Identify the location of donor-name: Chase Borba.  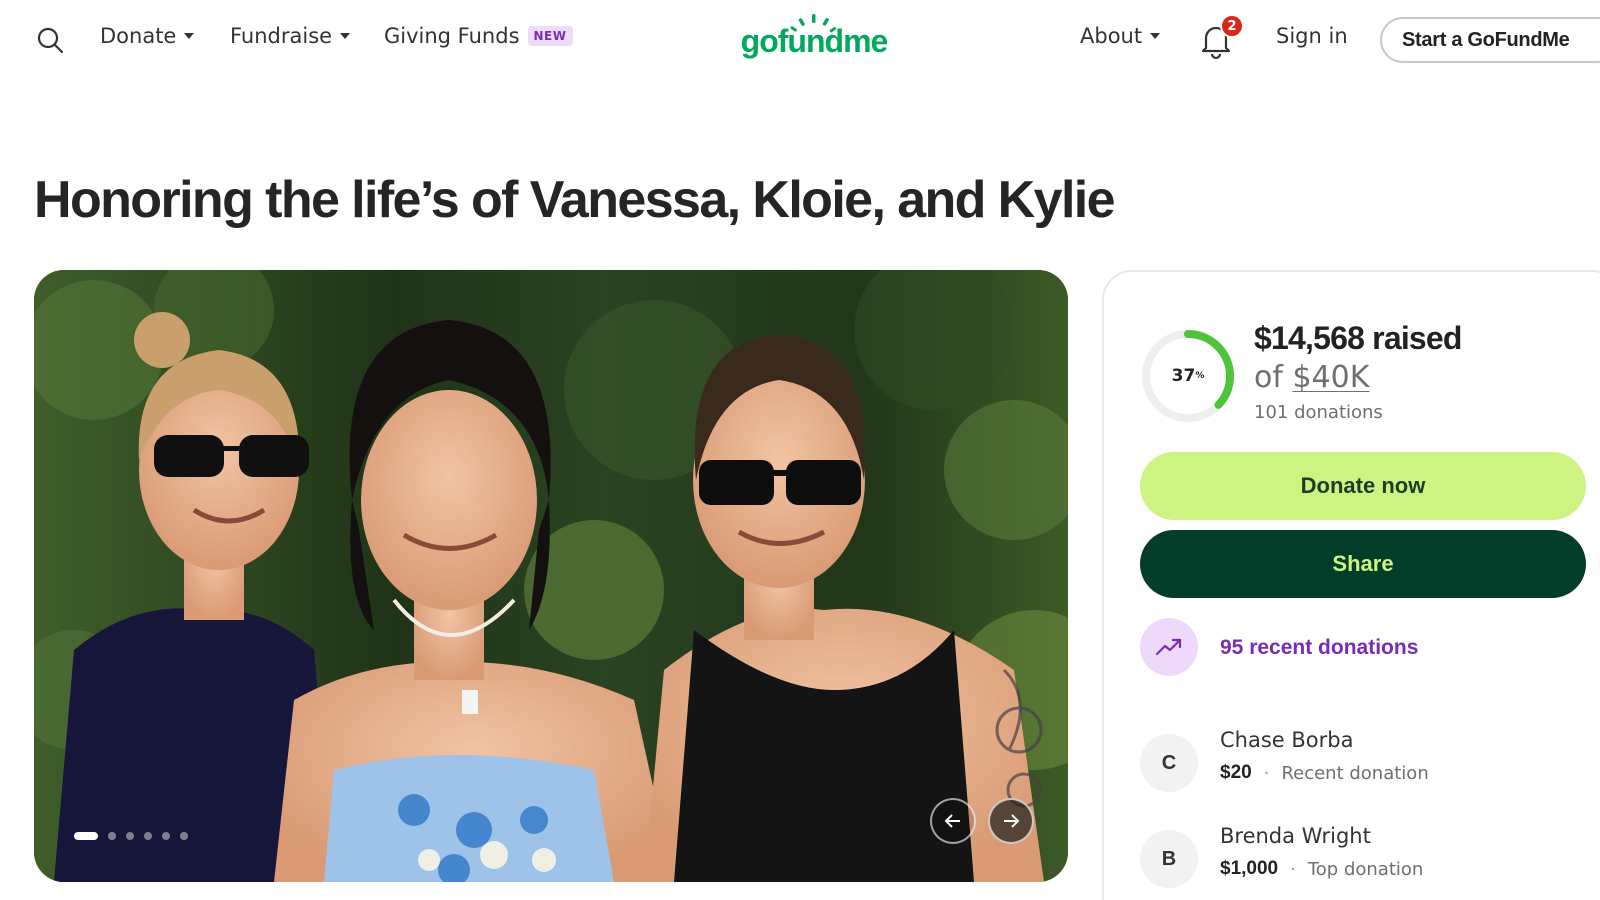
(1287, 740).